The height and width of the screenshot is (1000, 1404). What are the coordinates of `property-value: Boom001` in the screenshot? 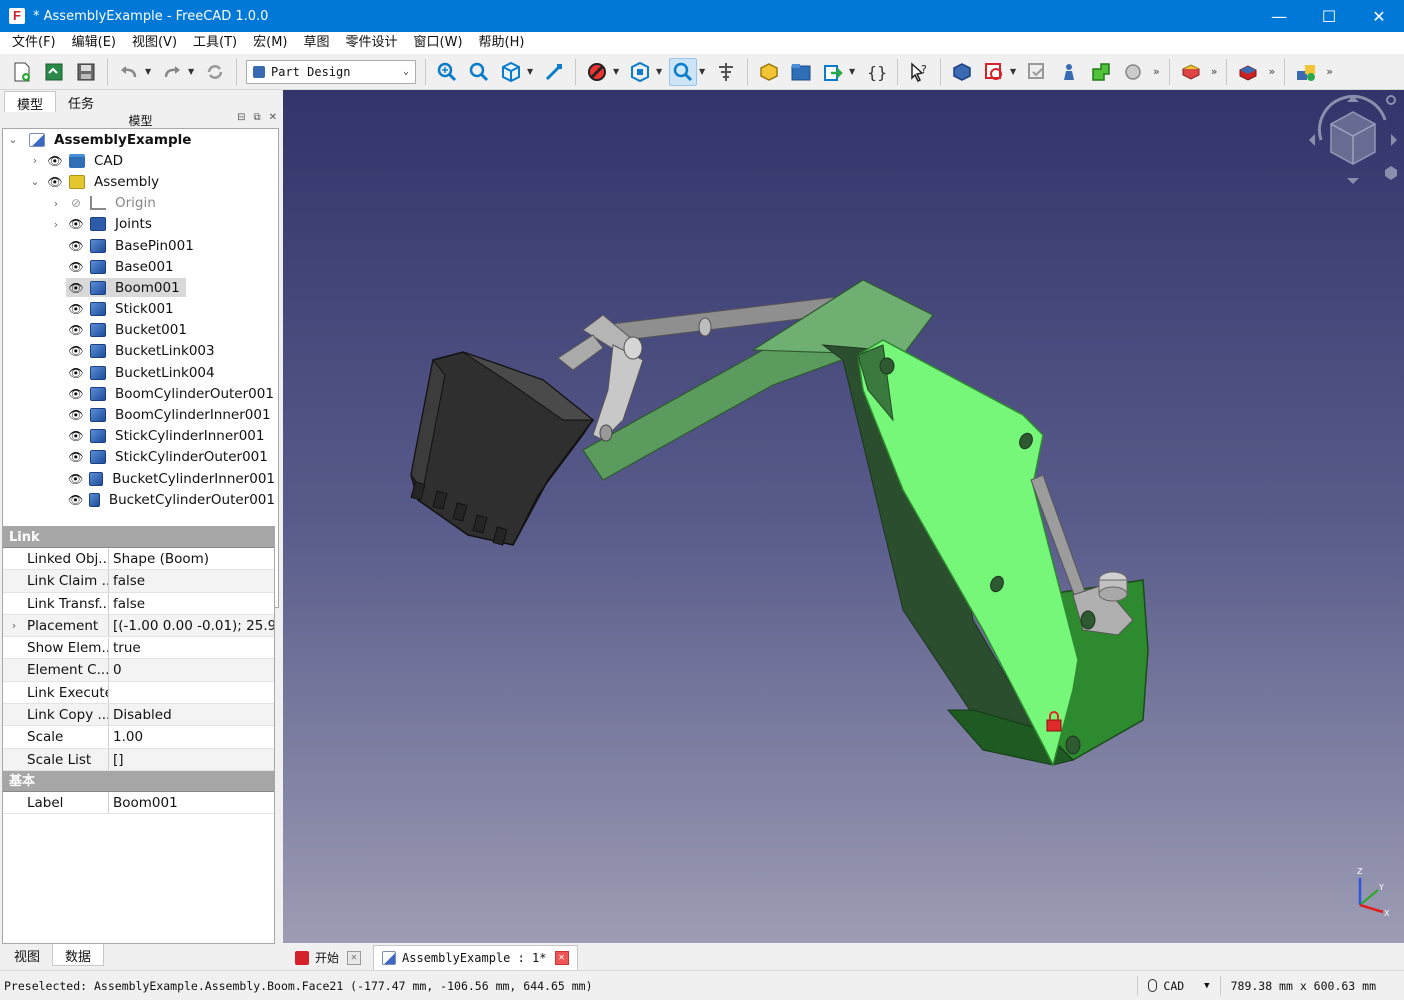 It's located at (191, 802).